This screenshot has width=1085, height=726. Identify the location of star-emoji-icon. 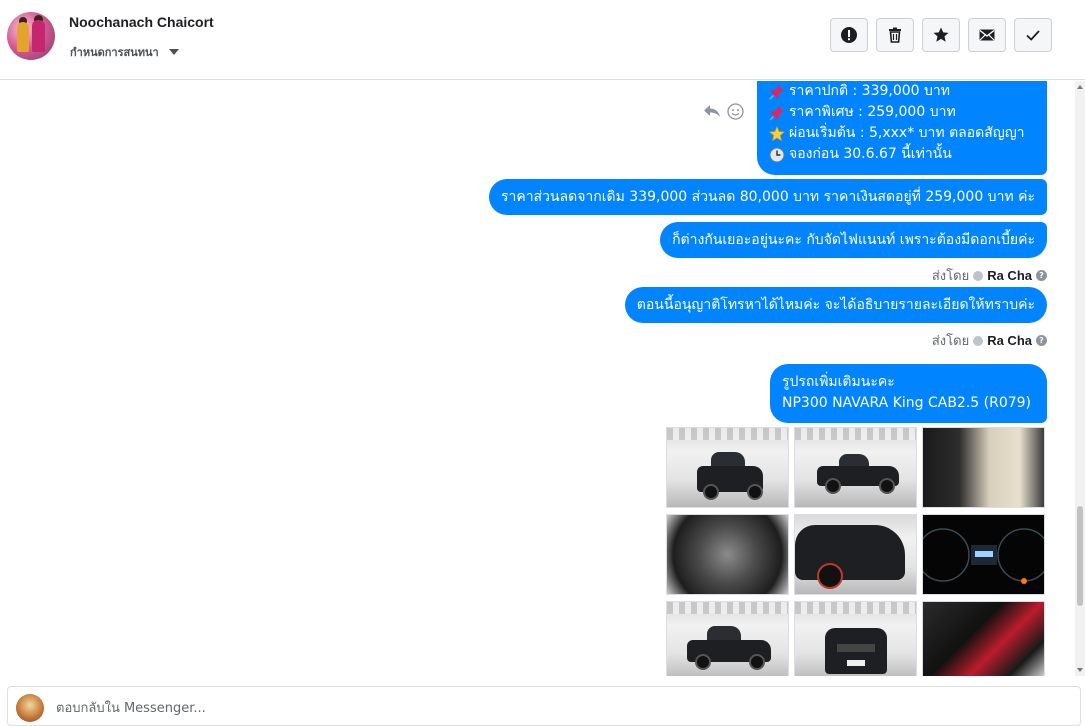
(777, 133).